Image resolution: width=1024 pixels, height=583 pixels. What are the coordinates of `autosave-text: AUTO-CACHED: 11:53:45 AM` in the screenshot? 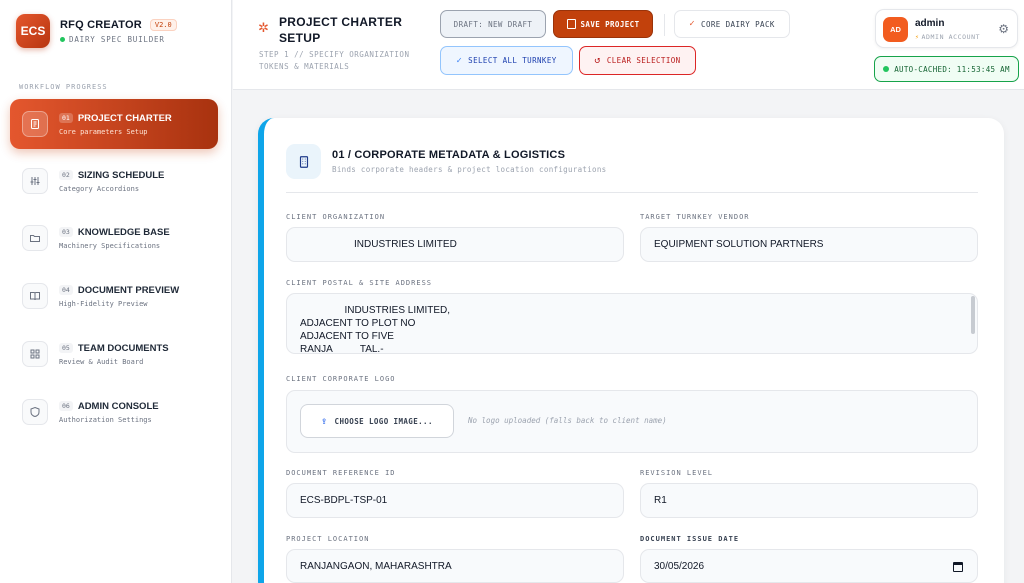 It's located at (952, 69).